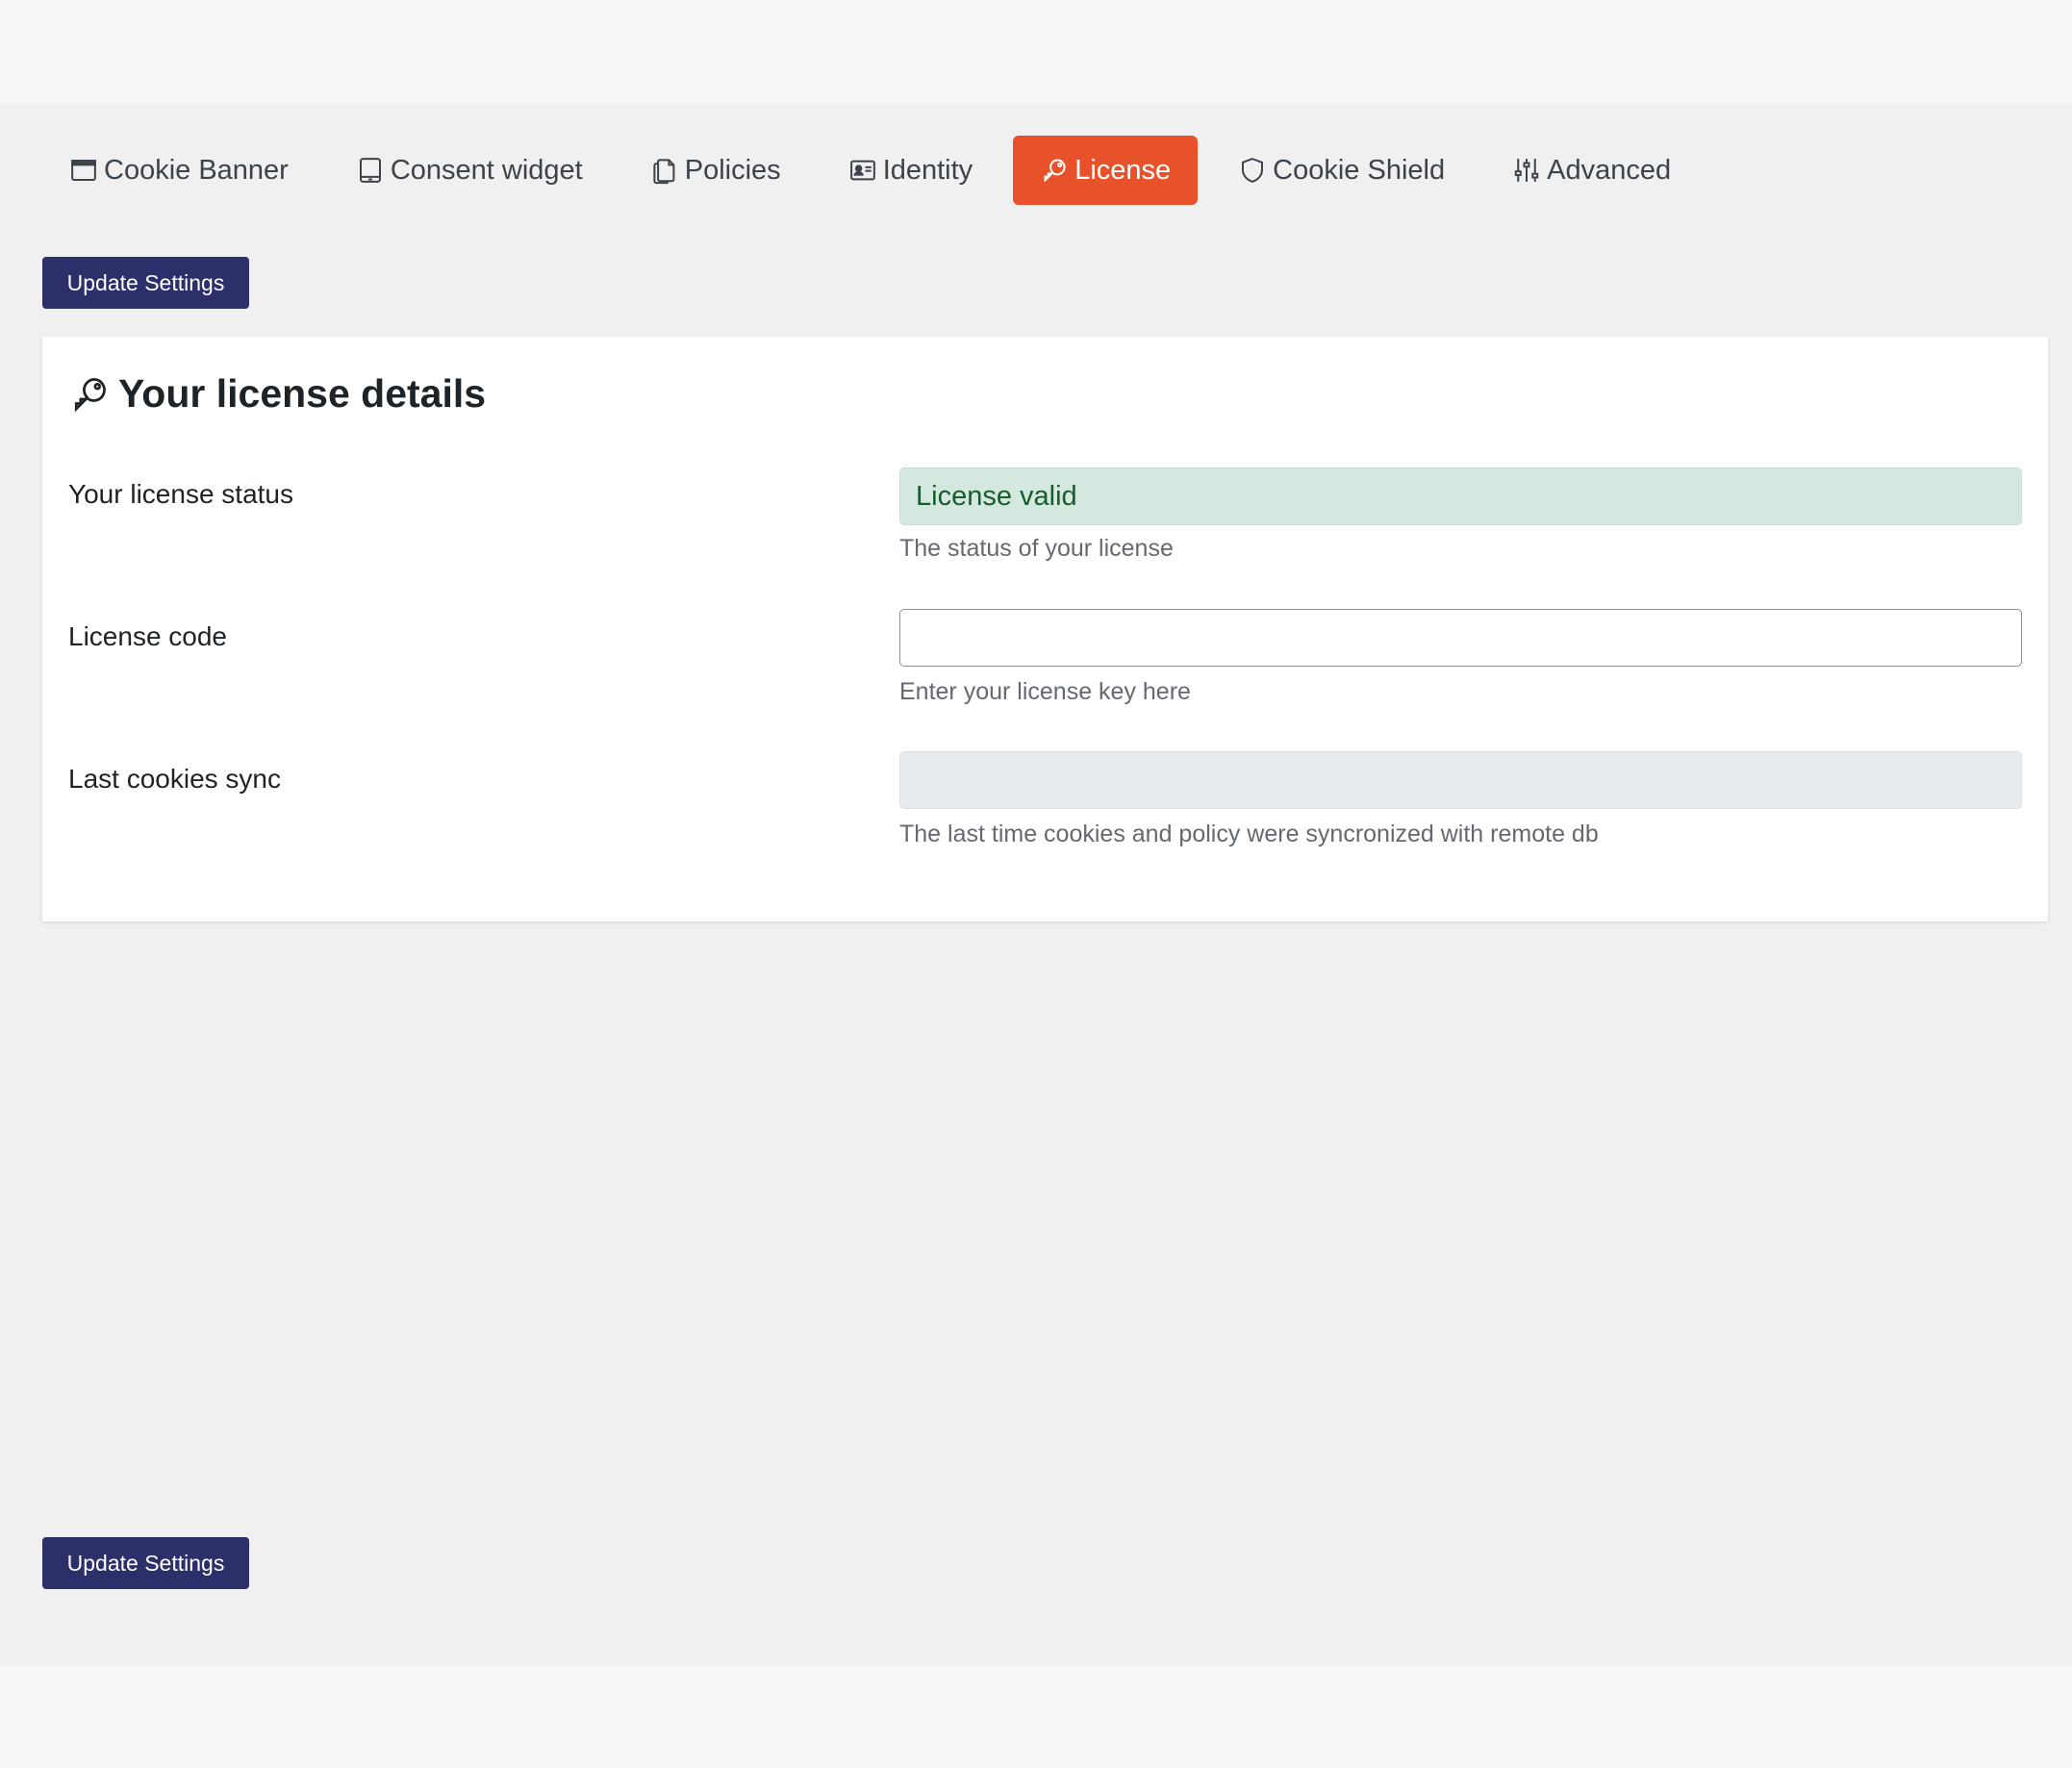 The width and height of the screenshot is (2072, 1768). I want to click on card-title: Your license details, so click(277, 394).